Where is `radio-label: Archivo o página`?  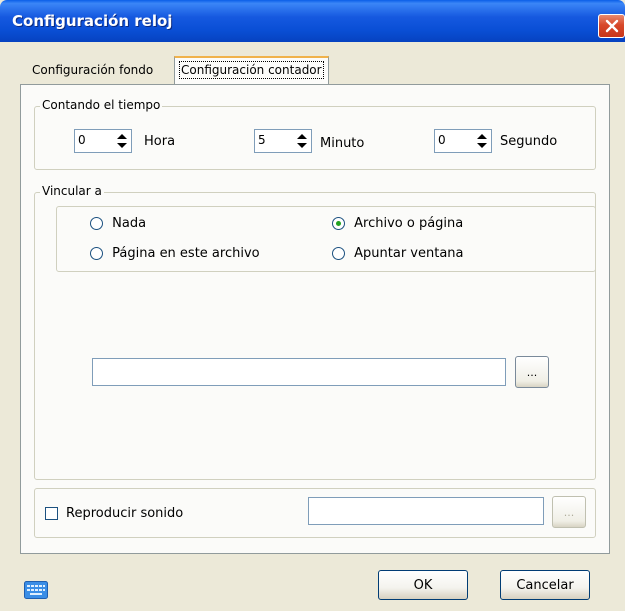 radio-label: Archivo o página is located at coordinates (409, 223).